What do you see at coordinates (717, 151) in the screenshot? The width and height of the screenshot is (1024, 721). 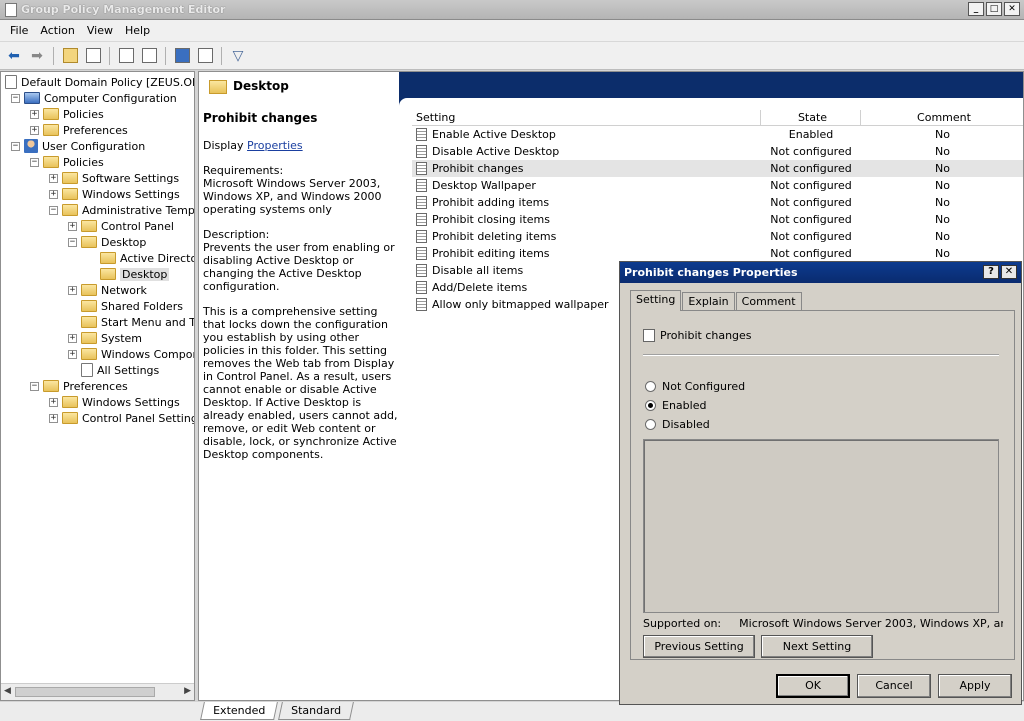 I see `table-row: Disable Active Desktop Not configured No` at bounding box center [717, 151].